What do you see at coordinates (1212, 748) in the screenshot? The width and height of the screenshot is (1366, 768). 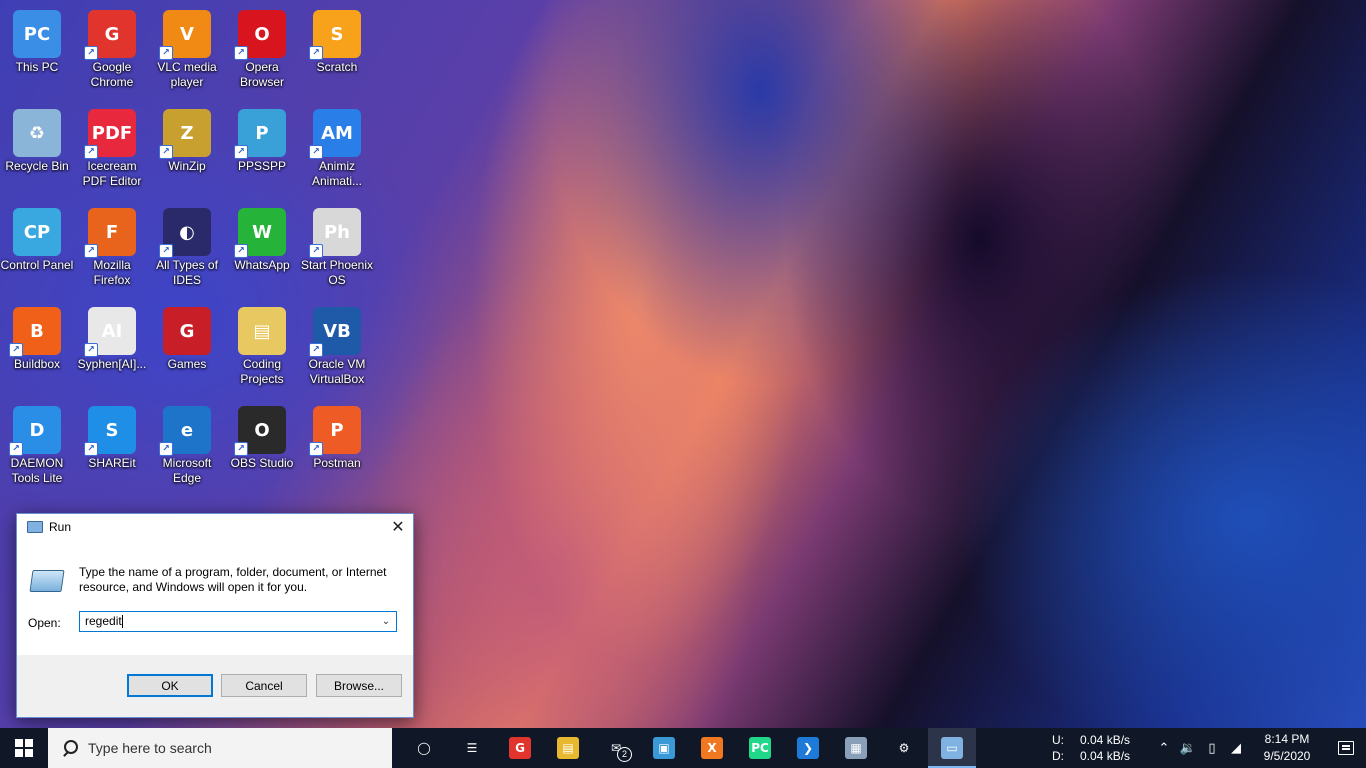 I see `battery-icon: ▯` at bounding box center [1212, 748].